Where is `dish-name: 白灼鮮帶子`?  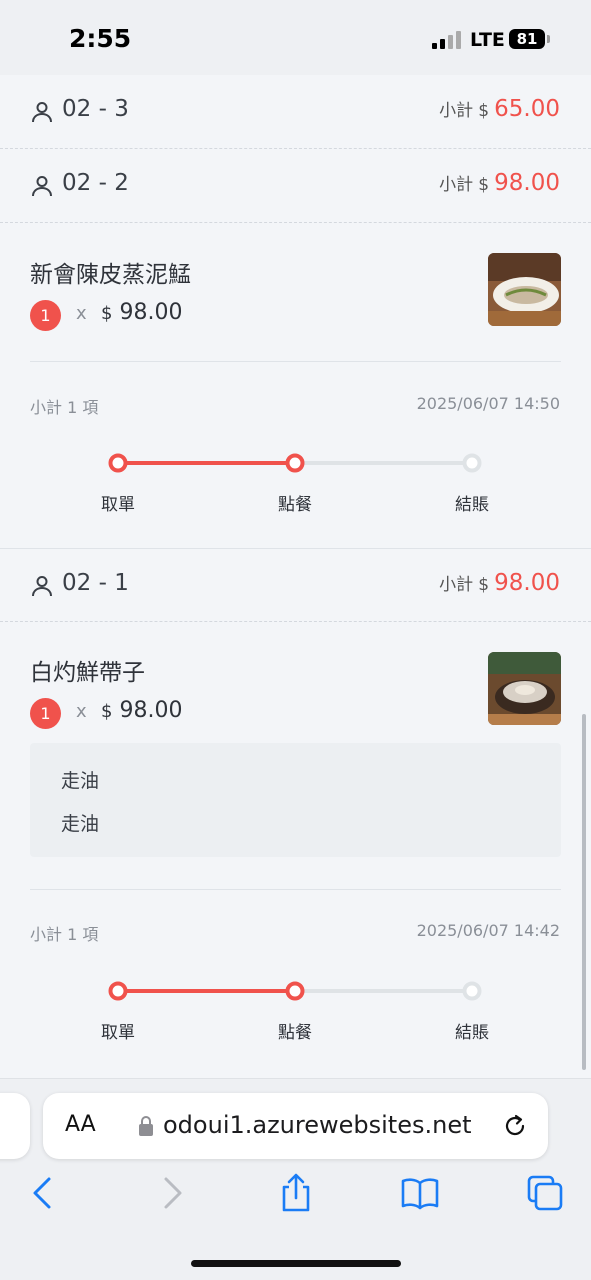
dish-name: 白灼鮮帶子 is located at coordinates (87, 670).